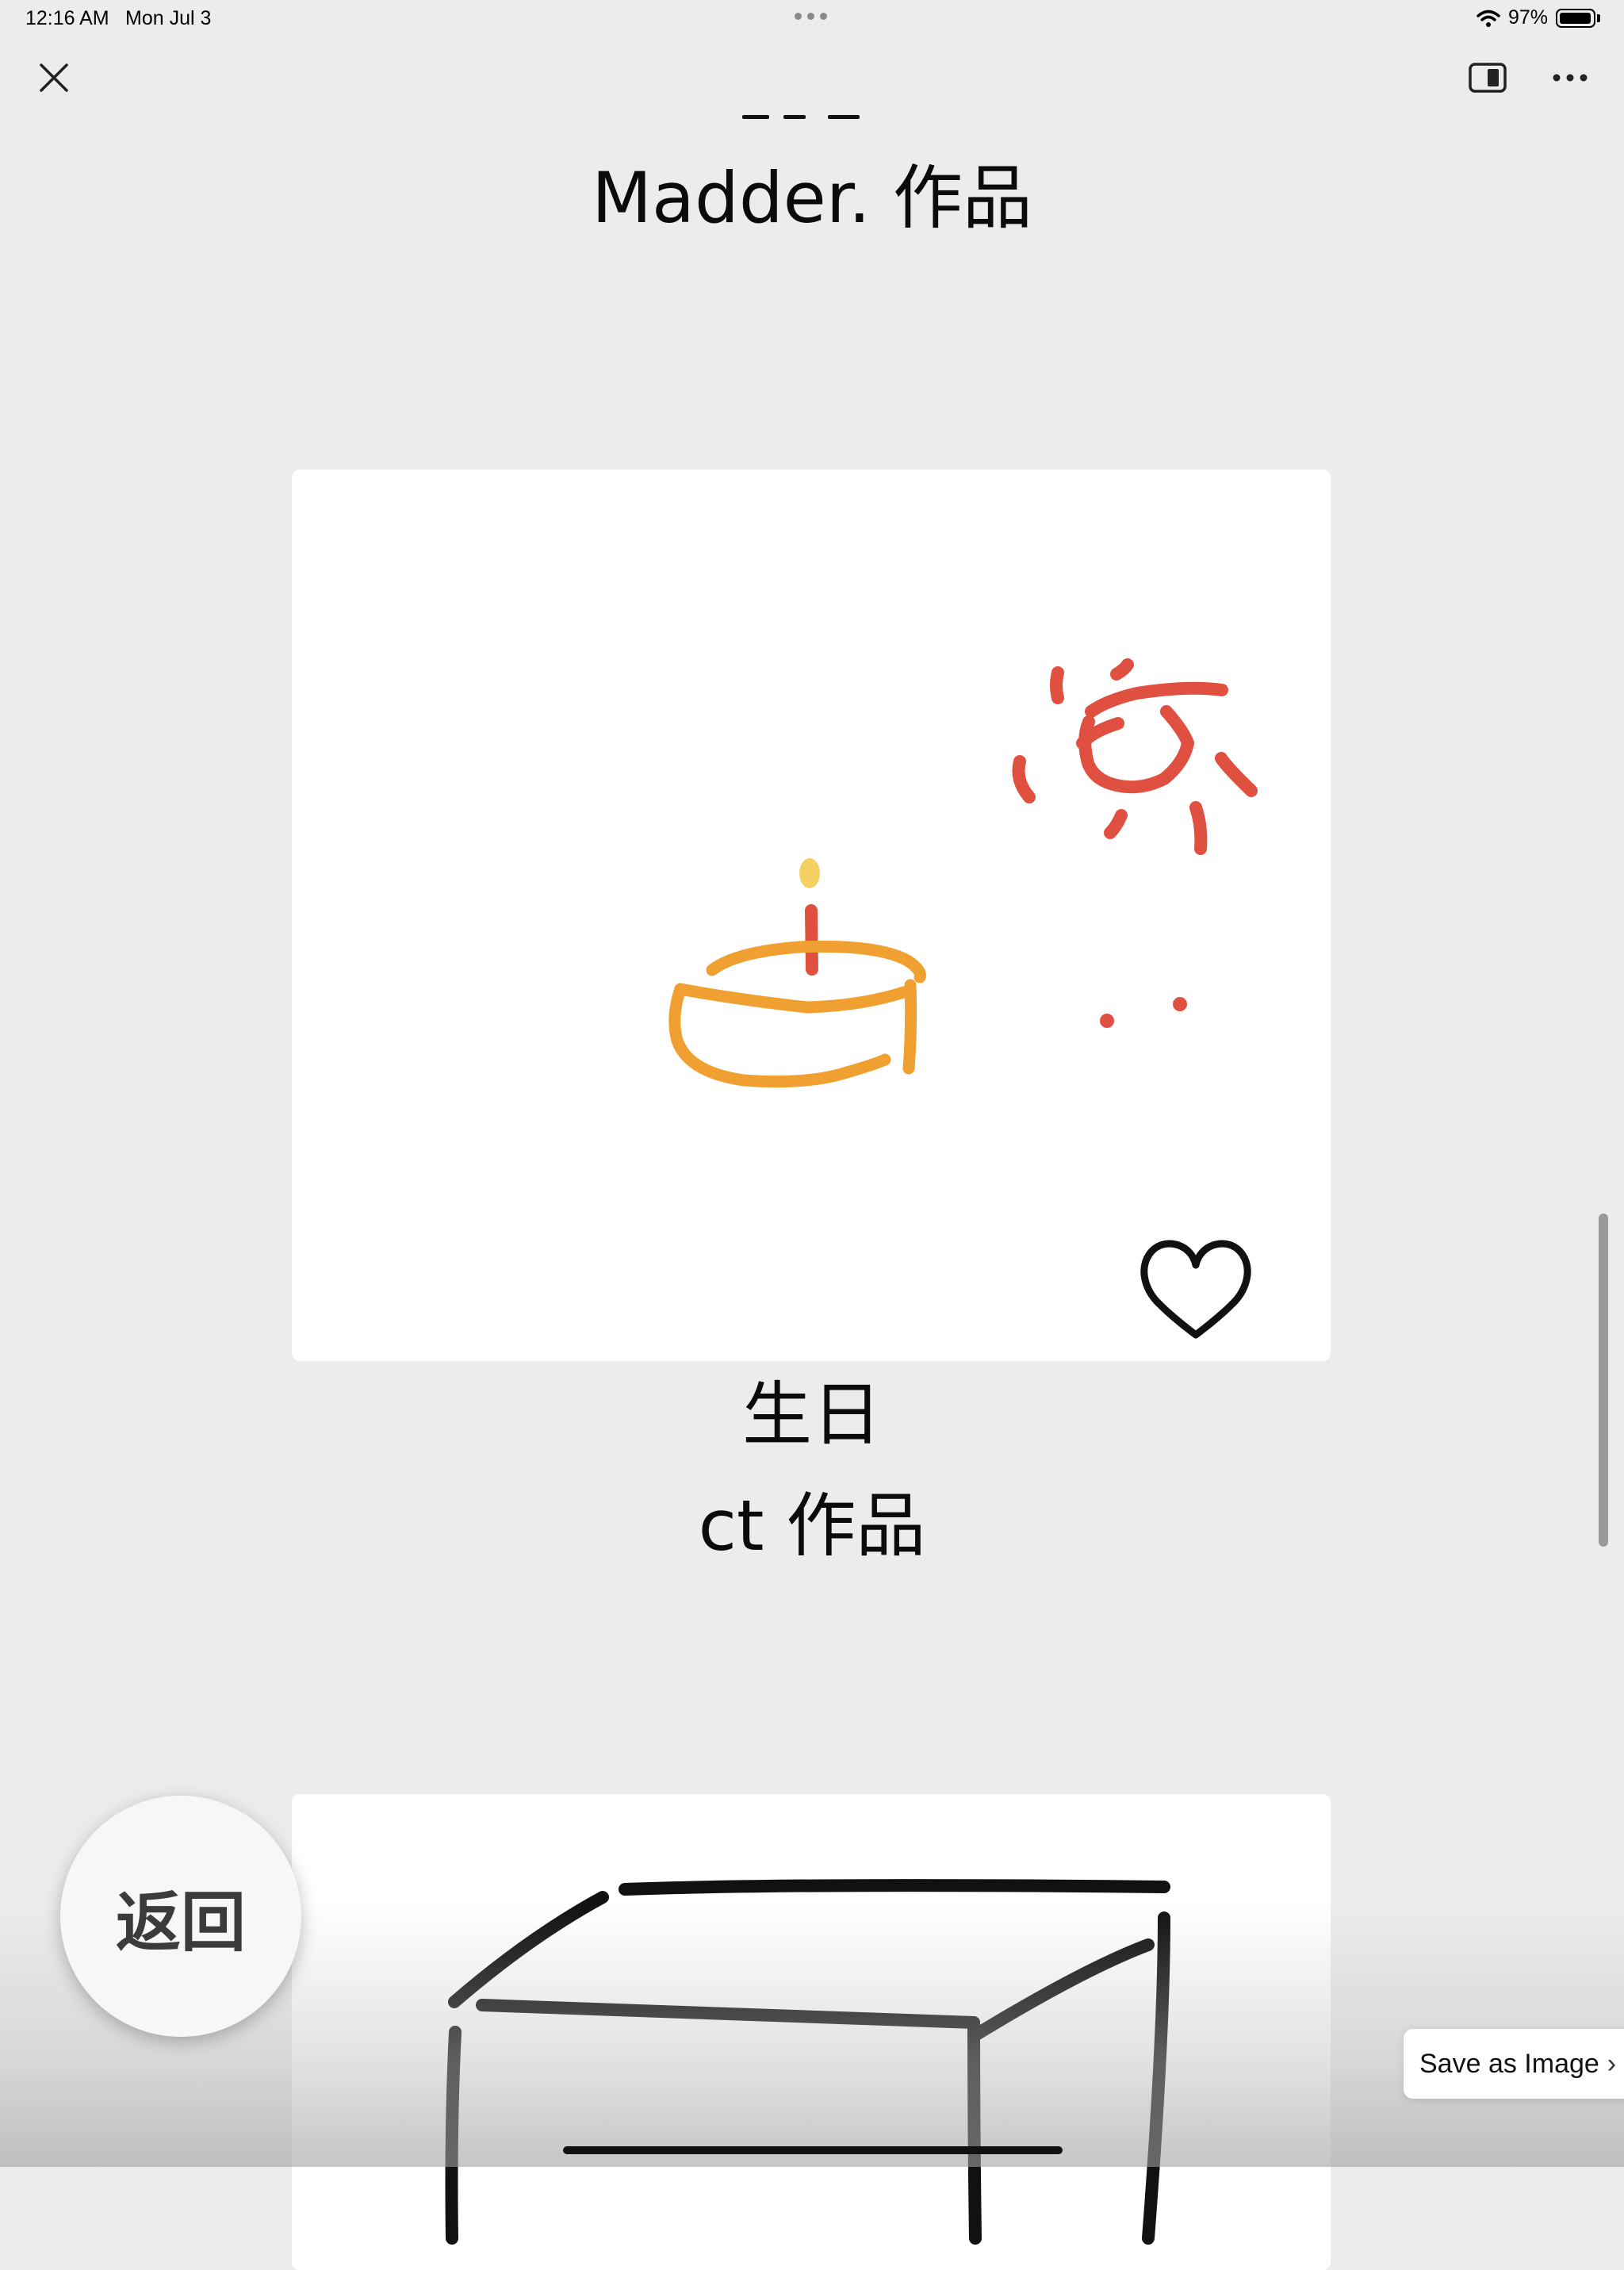 This screenshot has height=2270, width=1624. What do you see at coordinates (812, 198) in the screenshot?
I see `previous-artwork-artist: Madder. 作品` at bounding box center [812, 198].